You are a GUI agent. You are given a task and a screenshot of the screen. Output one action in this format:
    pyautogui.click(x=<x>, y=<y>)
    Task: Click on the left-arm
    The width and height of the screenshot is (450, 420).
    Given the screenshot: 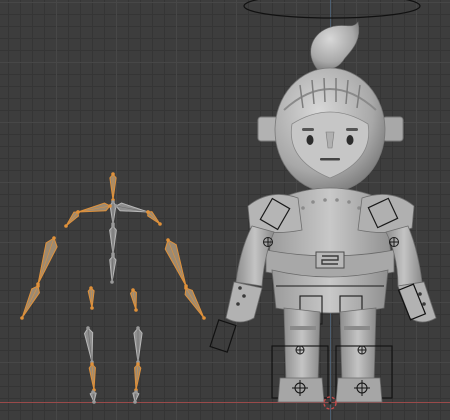 What is the action you would take?
    pyautogui.click(x=242, y=289)
    